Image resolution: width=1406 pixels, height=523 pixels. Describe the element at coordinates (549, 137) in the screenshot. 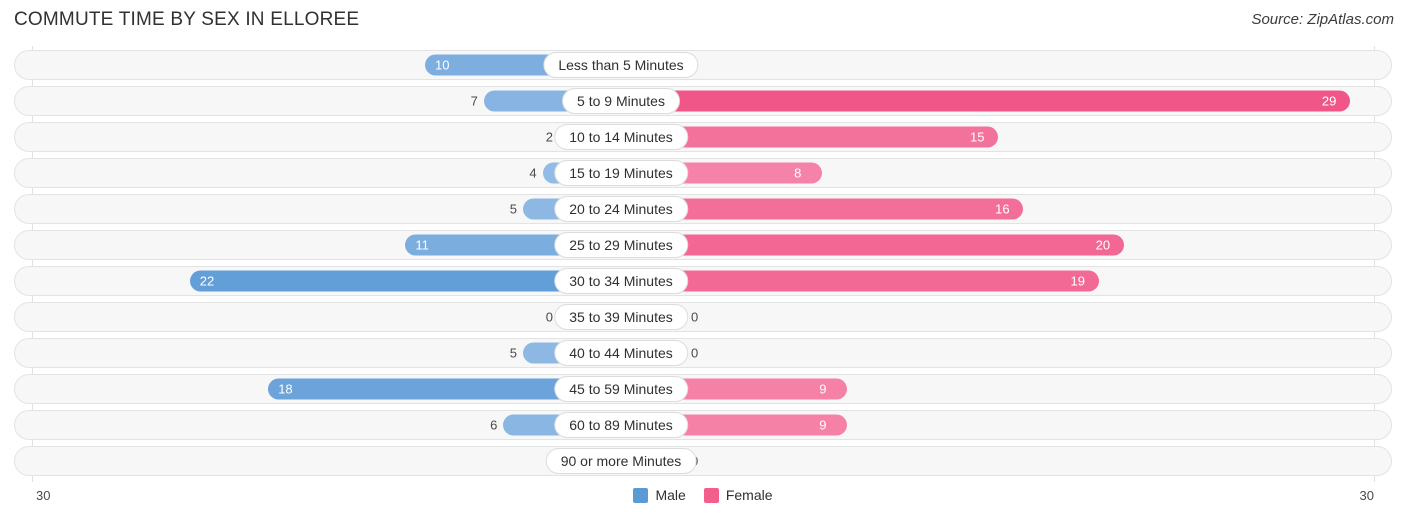

I see `bar-value-male: 2` at that location.